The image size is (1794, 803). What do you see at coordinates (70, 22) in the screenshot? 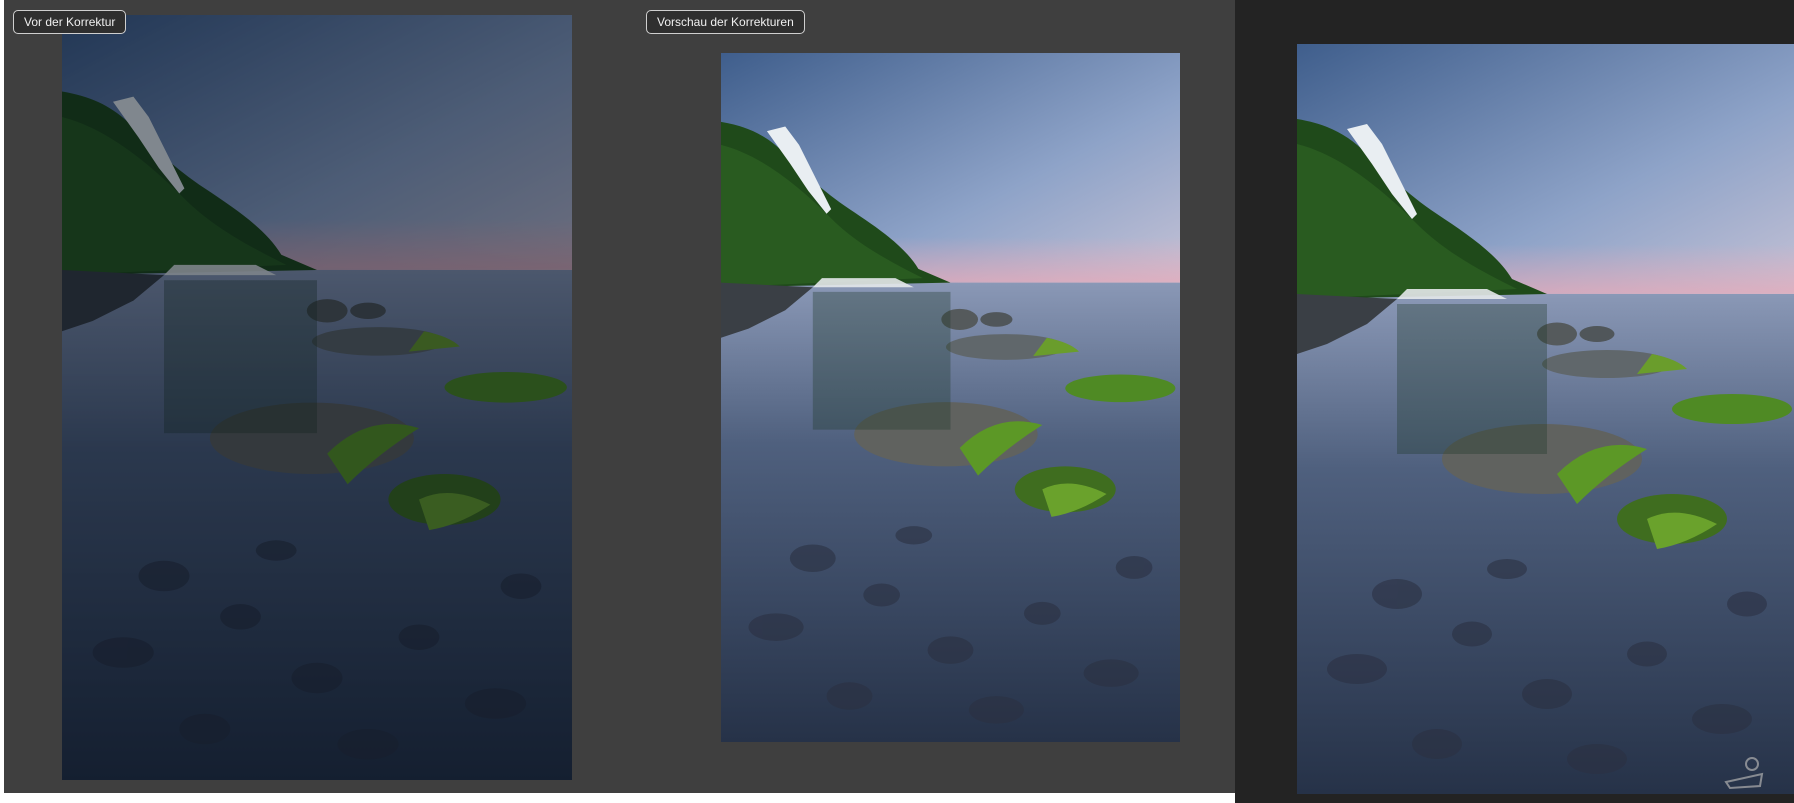
I see `before-correction-label: Vor der Korrektur` at bounding box center [70, 22].